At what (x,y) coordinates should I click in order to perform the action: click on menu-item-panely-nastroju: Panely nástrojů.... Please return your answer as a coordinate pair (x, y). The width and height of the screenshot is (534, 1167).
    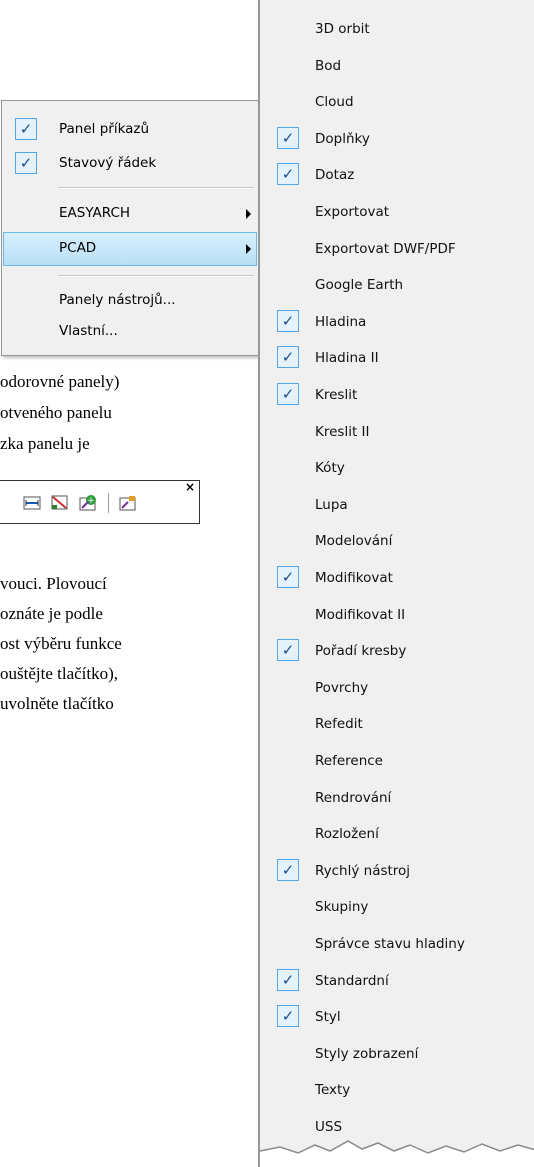
    Looking at the image, I should click on (130, 301).